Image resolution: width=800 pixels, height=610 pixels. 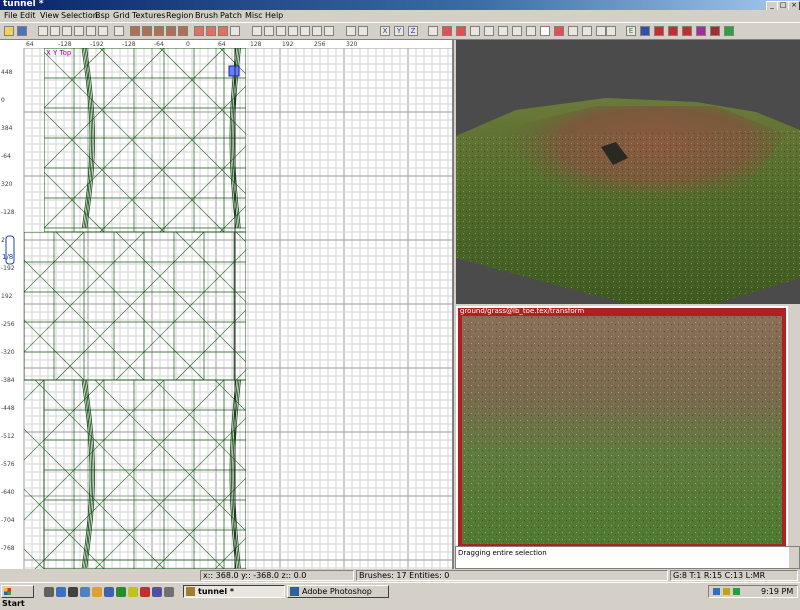 What do you see at coordinates (413, 31) in the screenshot?
I see `axis-z-icon: Z` at bounding box center [413, 31].